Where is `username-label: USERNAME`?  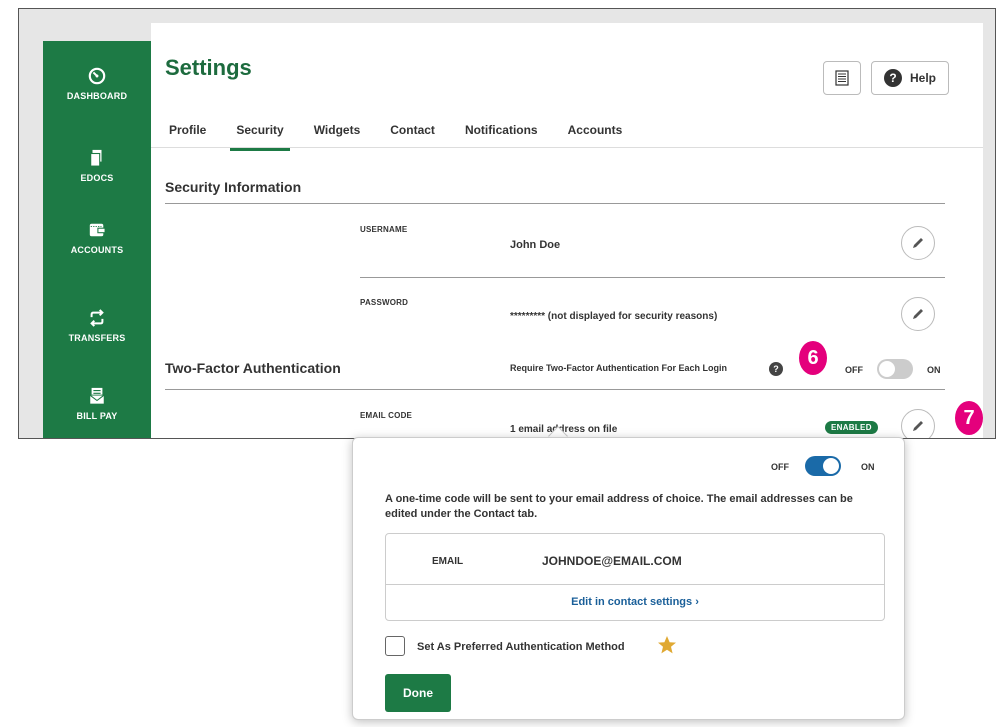 username-label: USERNAME is located at coordinates (384, 229).